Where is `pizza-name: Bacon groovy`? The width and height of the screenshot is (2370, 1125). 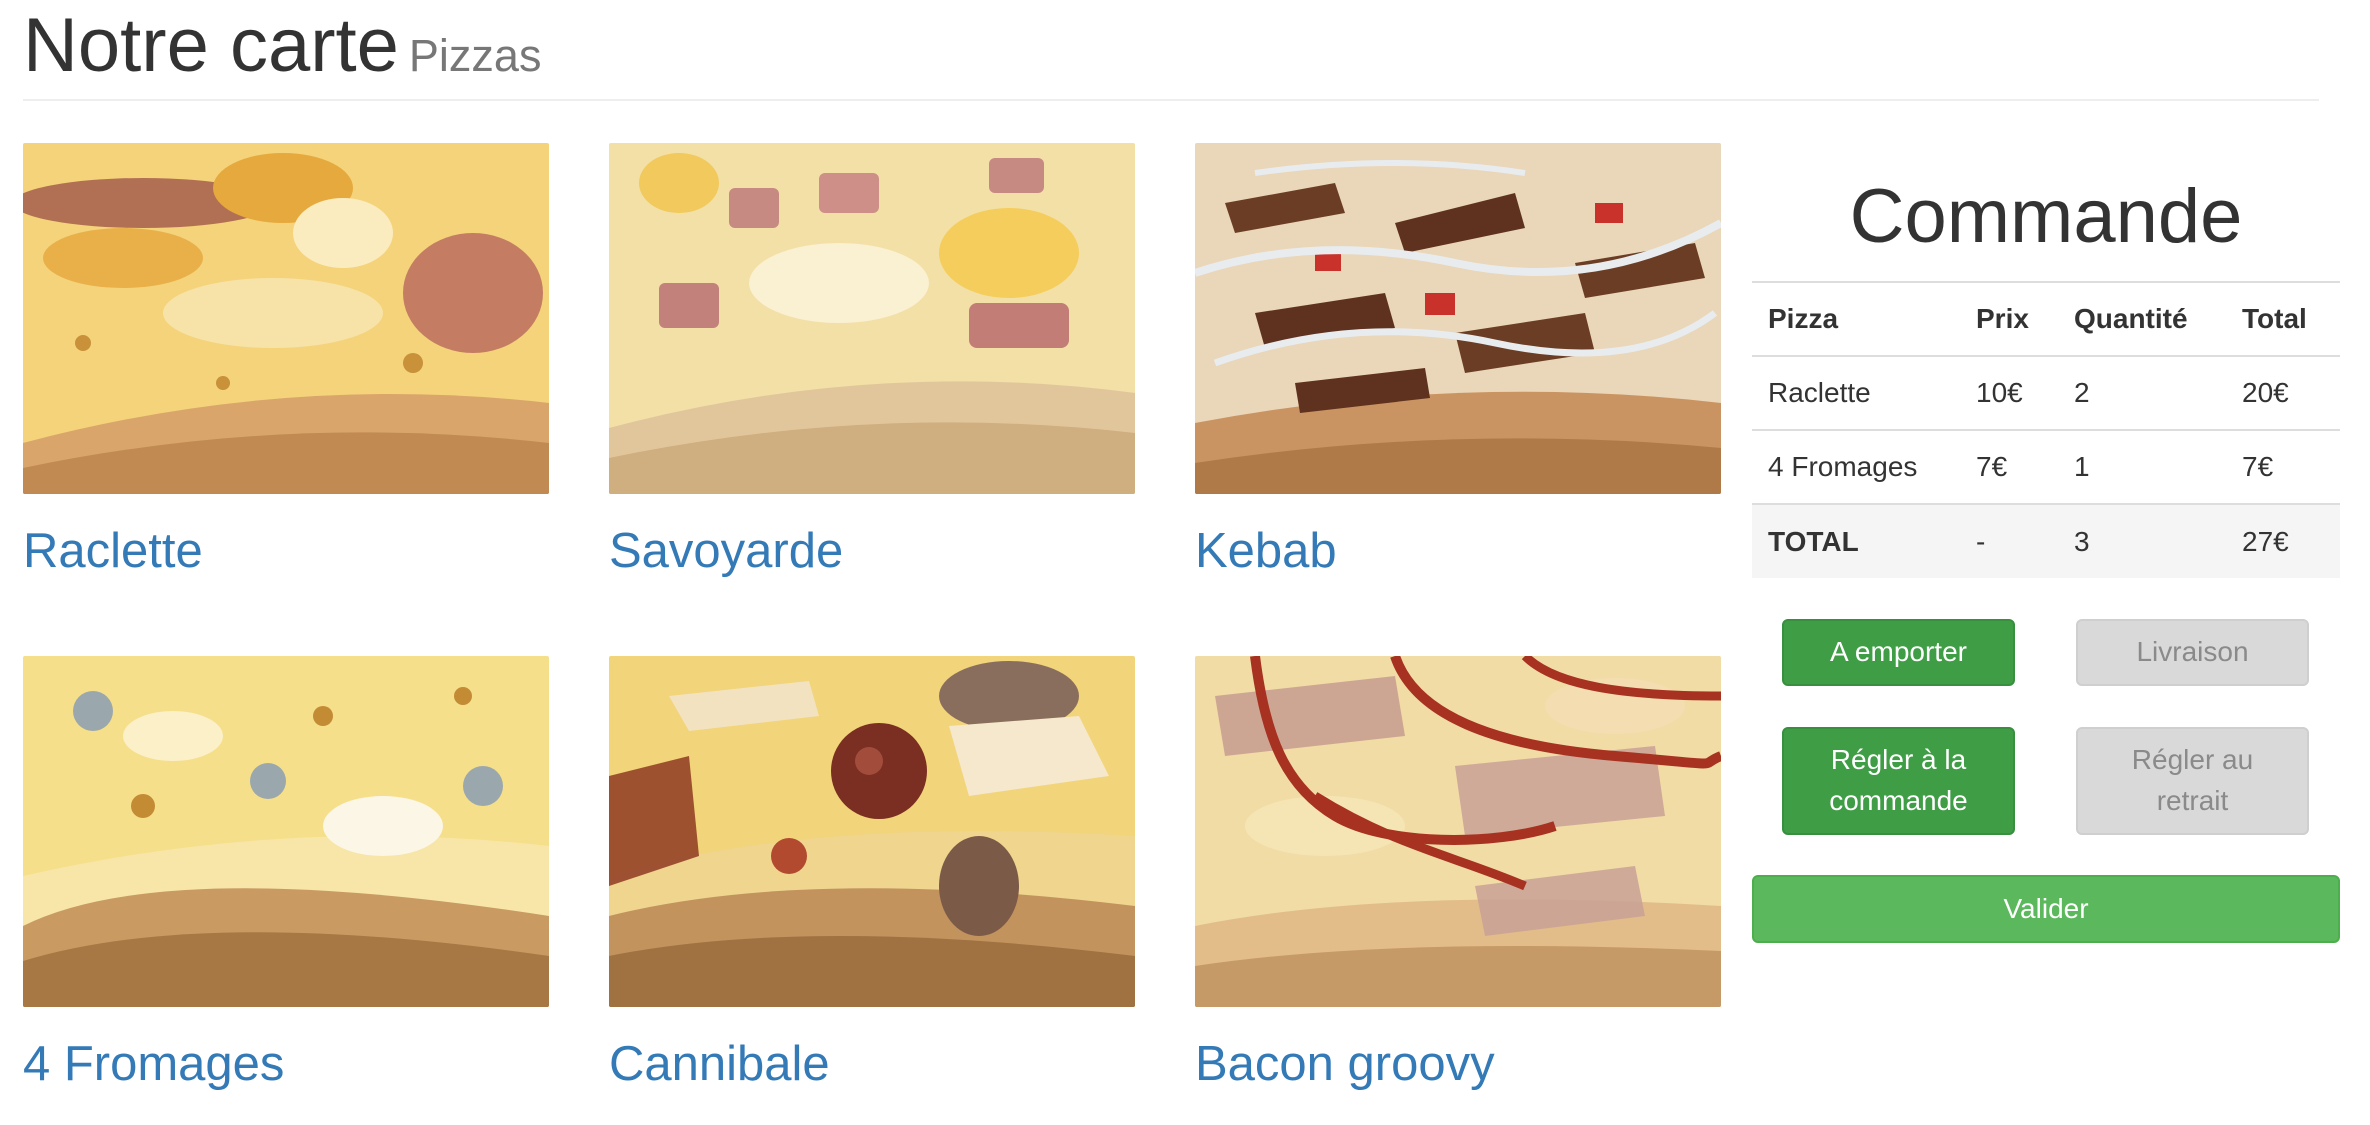 pizza-name: Bacon groovy is located at coordinates (1345, 1064).